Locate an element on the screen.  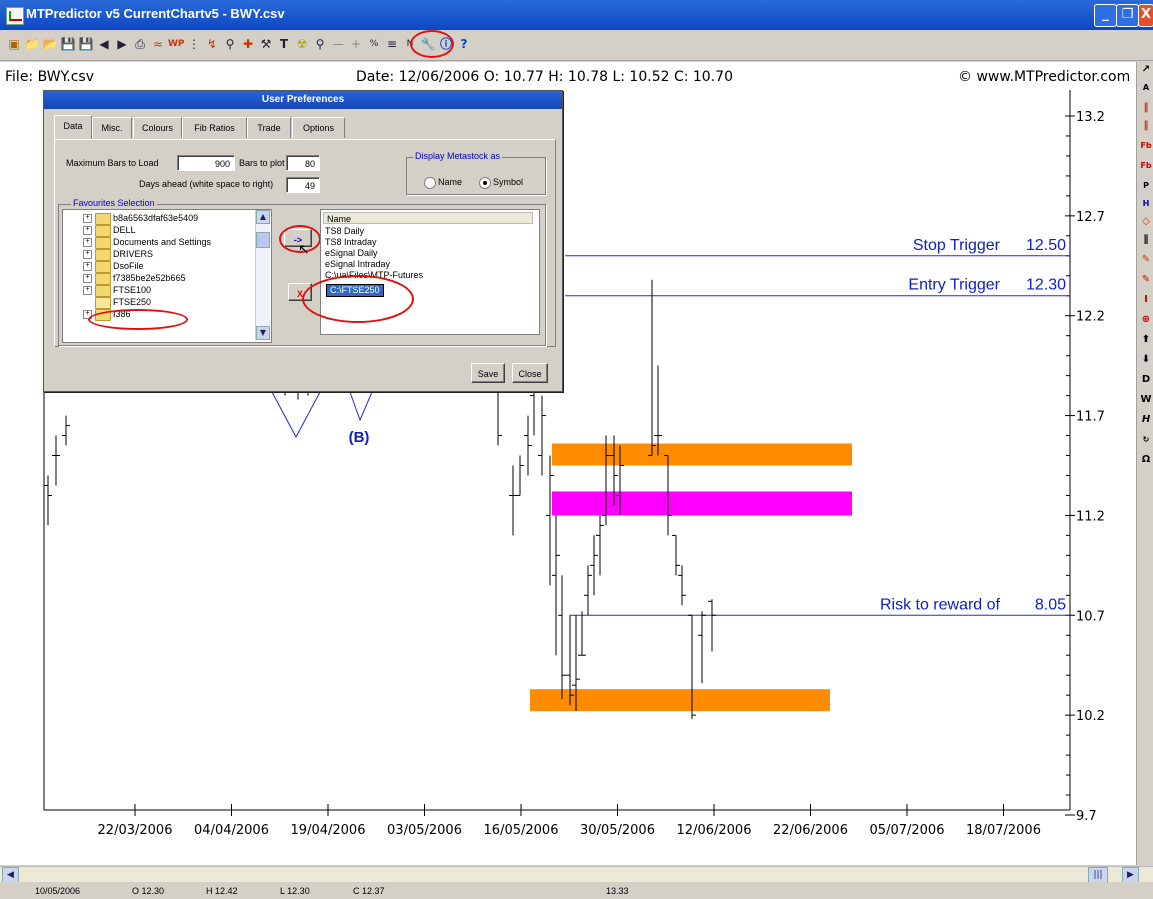
list-item: TS8 Daily is located at coordinates (344, 231).